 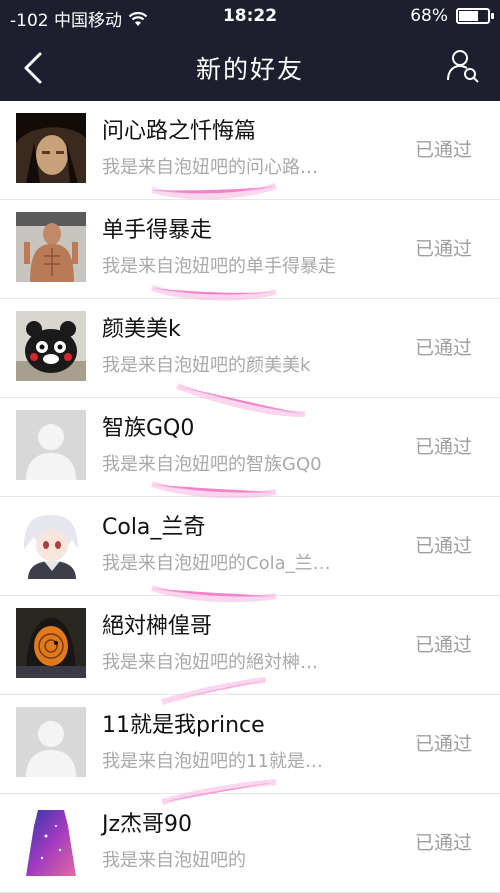 I want to click on nav-bar: 新的好友, so click(x=250, y=67).